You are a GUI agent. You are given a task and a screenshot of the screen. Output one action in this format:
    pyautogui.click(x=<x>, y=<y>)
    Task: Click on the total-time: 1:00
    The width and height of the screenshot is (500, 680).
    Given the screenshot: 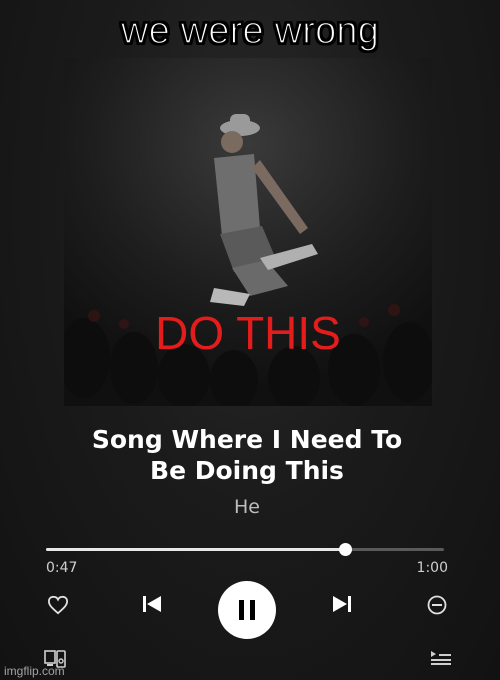 What is the action you would take?
    pyautogui.click(x=432, y=568)
    